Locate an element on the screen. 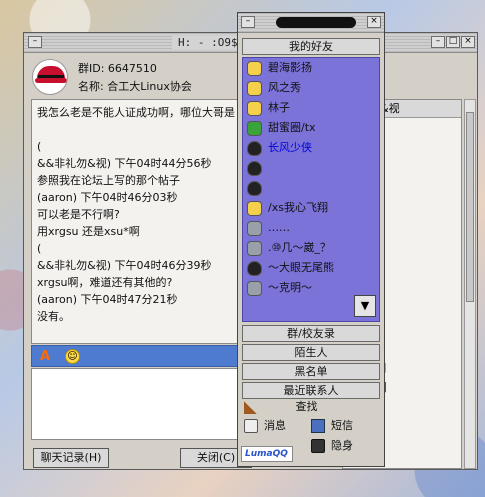 The image size is (485, 497). friend-item: 风之秀 is located at coordinates (311, 88).